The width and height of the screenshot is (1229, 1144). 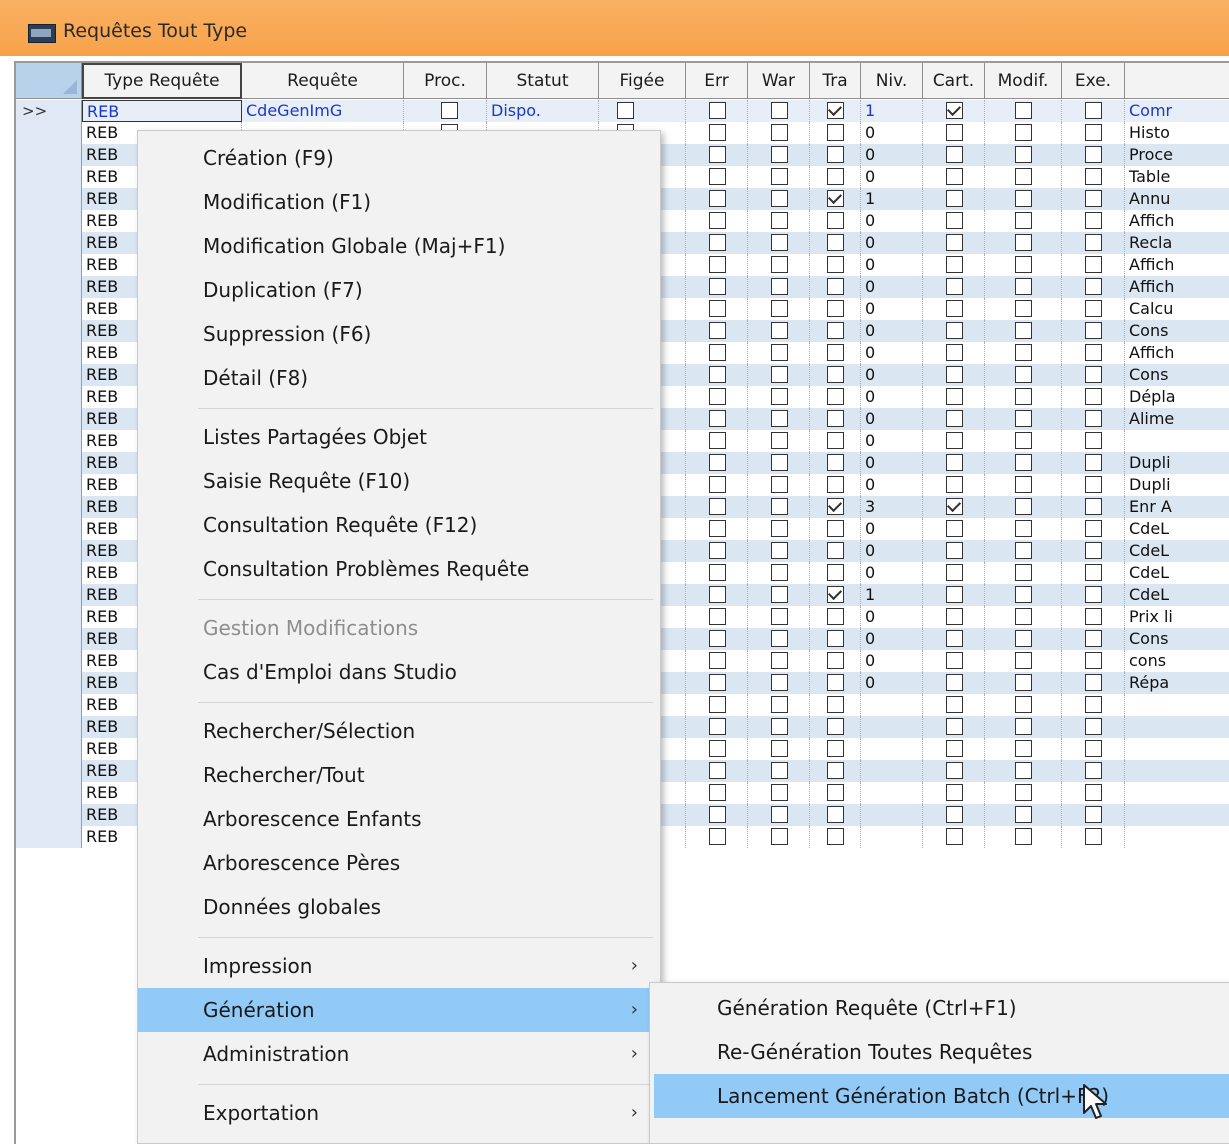 I want to click on column-header-niv: Niv., so click(x=892, y=81).